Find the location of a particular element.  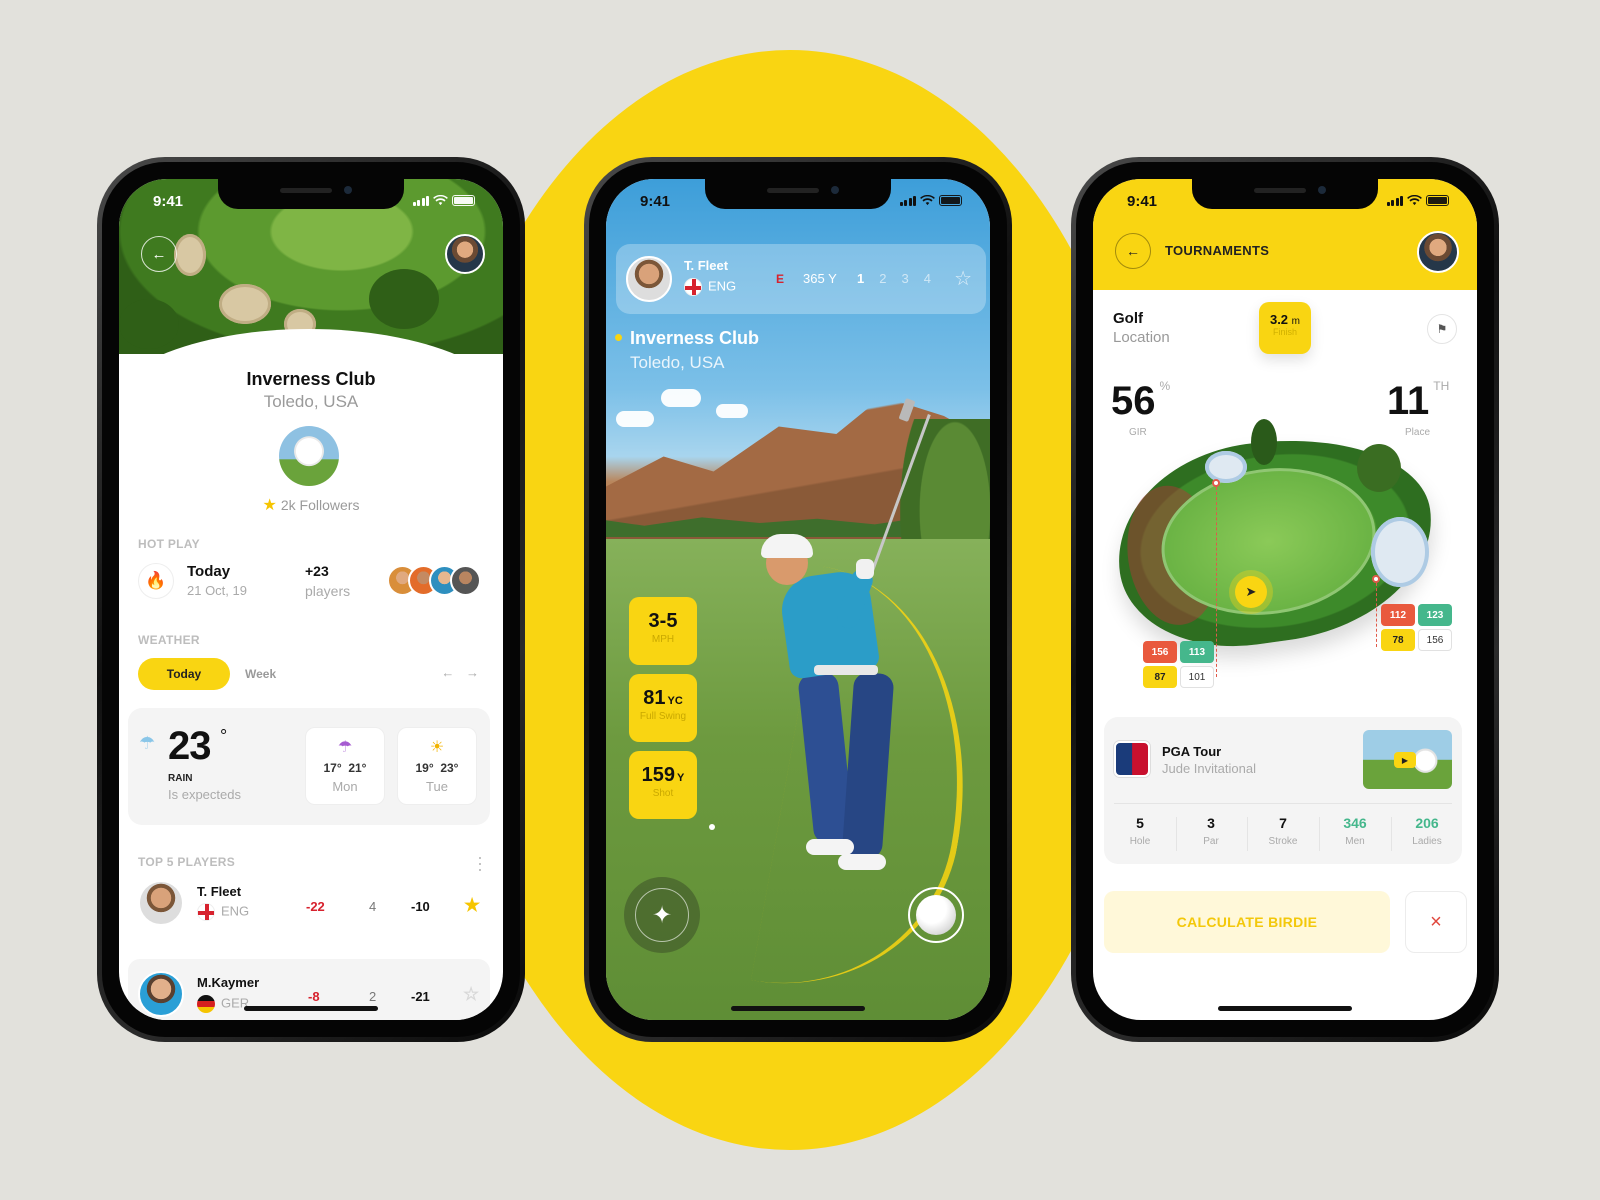

player-score-total: -22 is located at coordinates (315, 906).